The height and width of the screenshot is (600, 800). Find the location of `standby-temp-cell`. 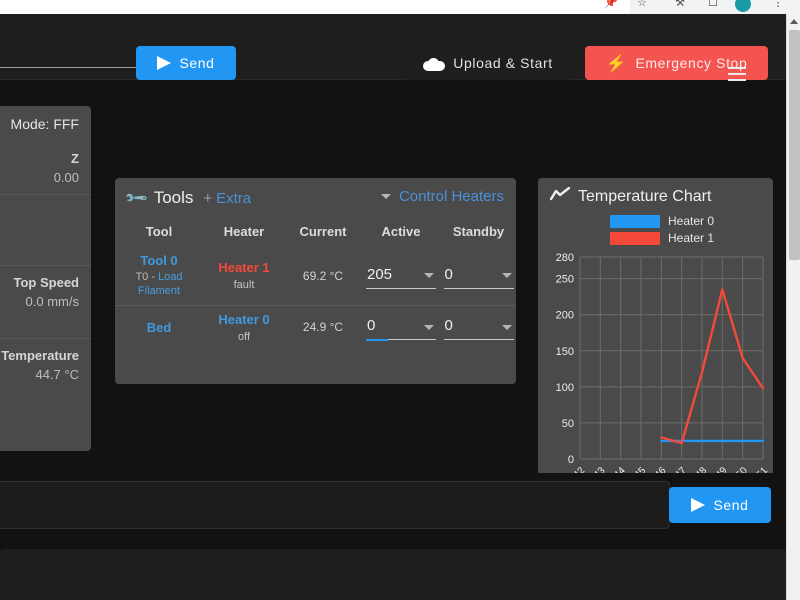

standby-temp-cell is located at coordinates (478, 326).